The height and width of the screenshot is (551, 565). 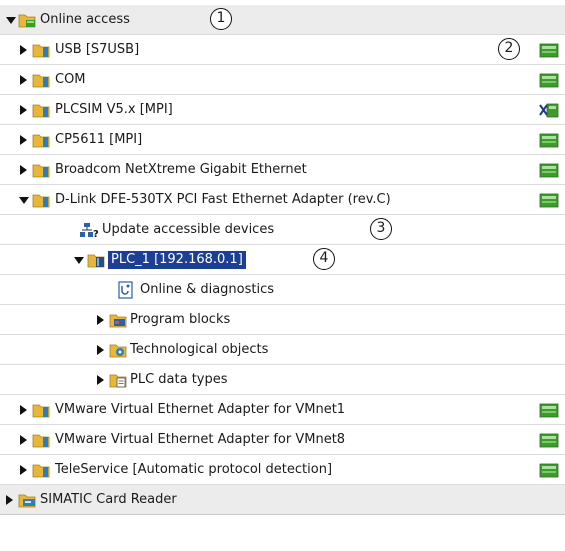 What do you see at coordinates (118, 351) in the screenshot?
I see `technological-objects-folder-icon` at bounding box center [118, 351].